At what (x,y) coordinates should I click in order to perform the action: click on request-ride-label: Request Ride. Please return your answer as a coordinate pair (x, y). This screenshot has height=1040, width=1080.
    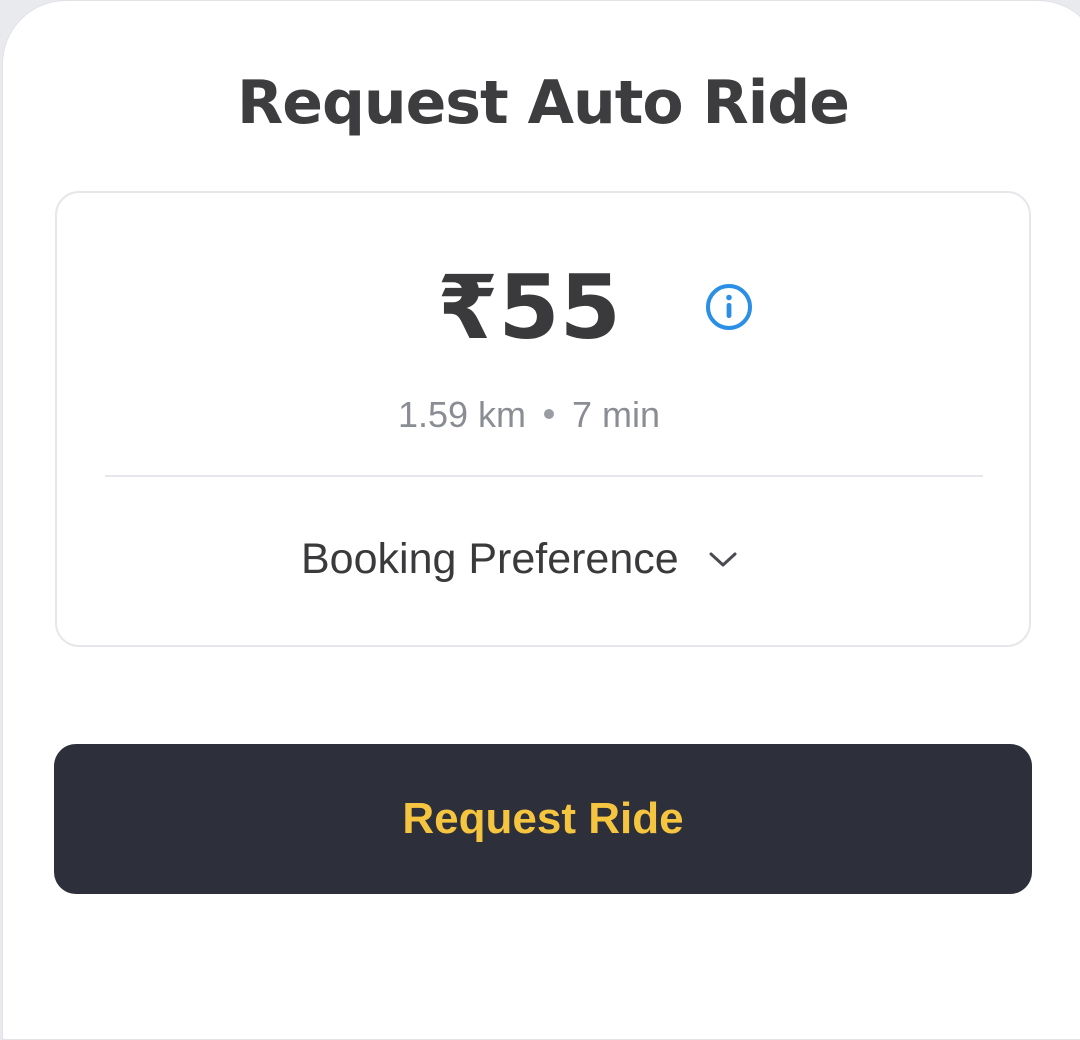
    Looking at the image, I should click on (543, 818).